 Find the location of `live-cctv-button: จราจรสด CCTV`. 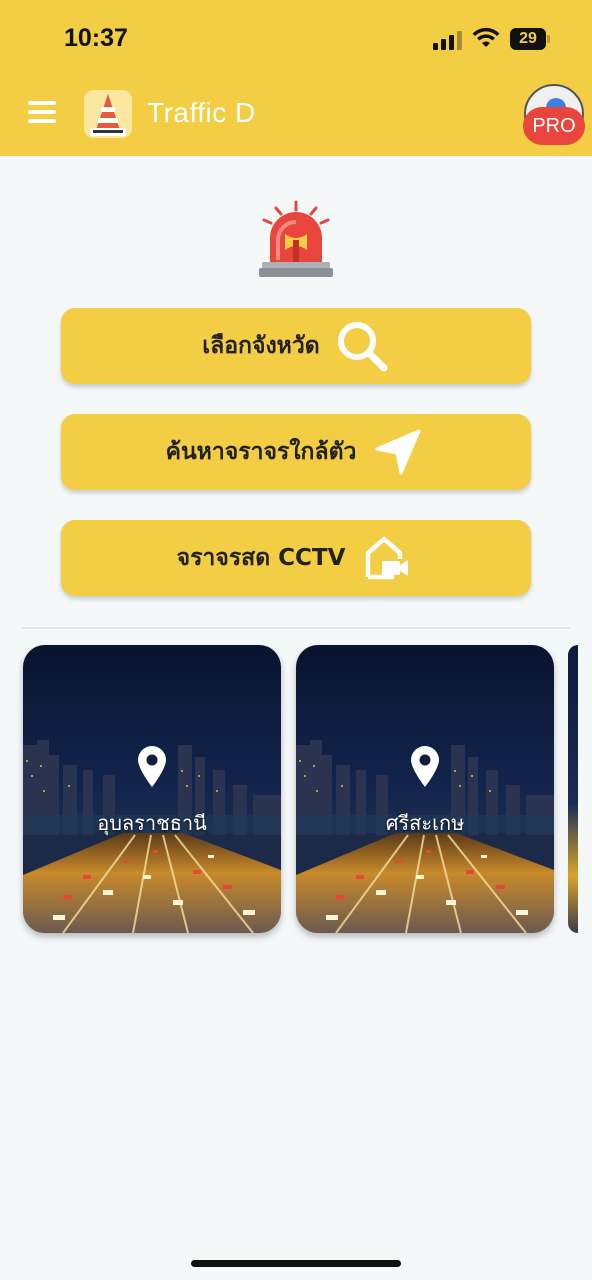

live-cctv-button: จราจรสด CCTV is located at coordinates (296, 558).